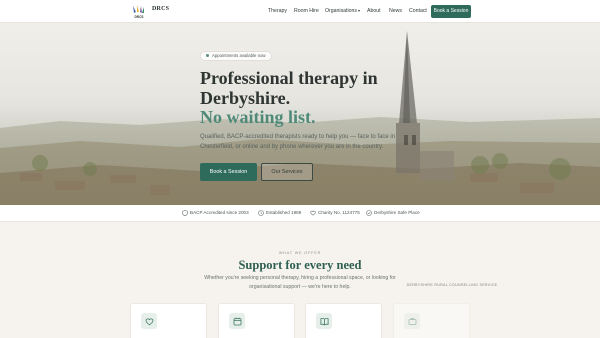  I want to click on service-card-organisations, so click(431, 320).